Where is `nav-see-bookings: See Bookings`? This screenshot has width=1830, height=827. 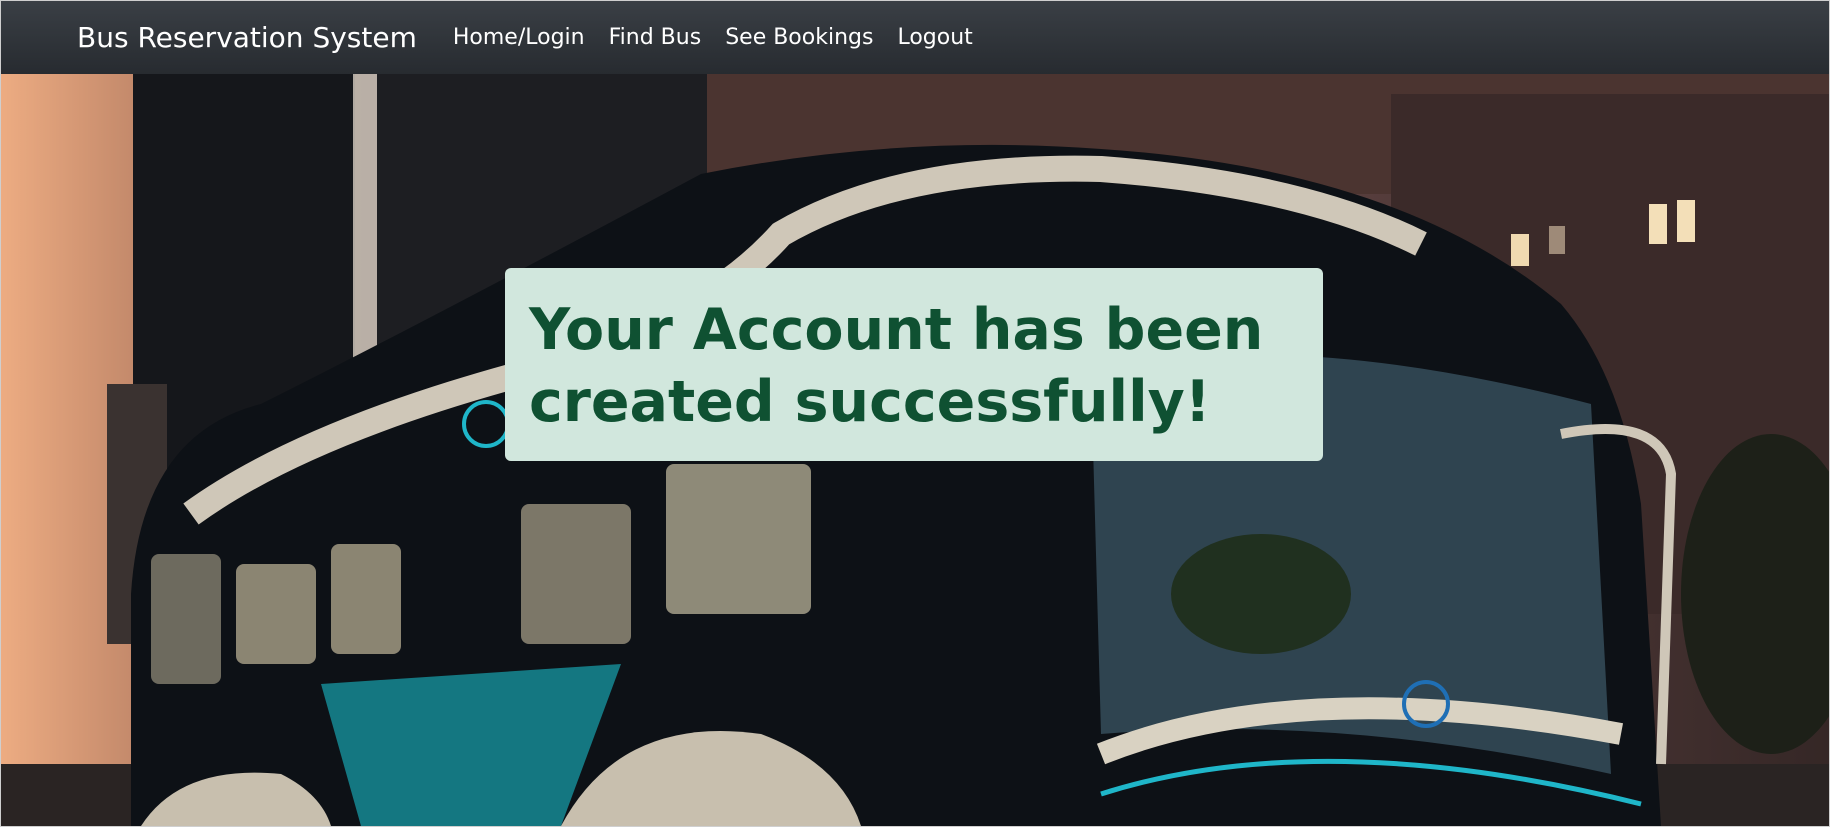
nav-see-bookings: See Bookings is located at coordinates (799, 37).